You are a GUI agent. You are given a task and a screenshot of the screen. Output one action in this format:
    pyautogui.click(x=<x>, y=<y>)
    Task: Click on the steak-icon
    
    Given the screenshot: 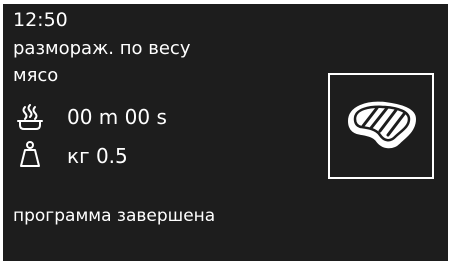 What is the action you would take?
    pyautogui.click(x=382, y=126)
    